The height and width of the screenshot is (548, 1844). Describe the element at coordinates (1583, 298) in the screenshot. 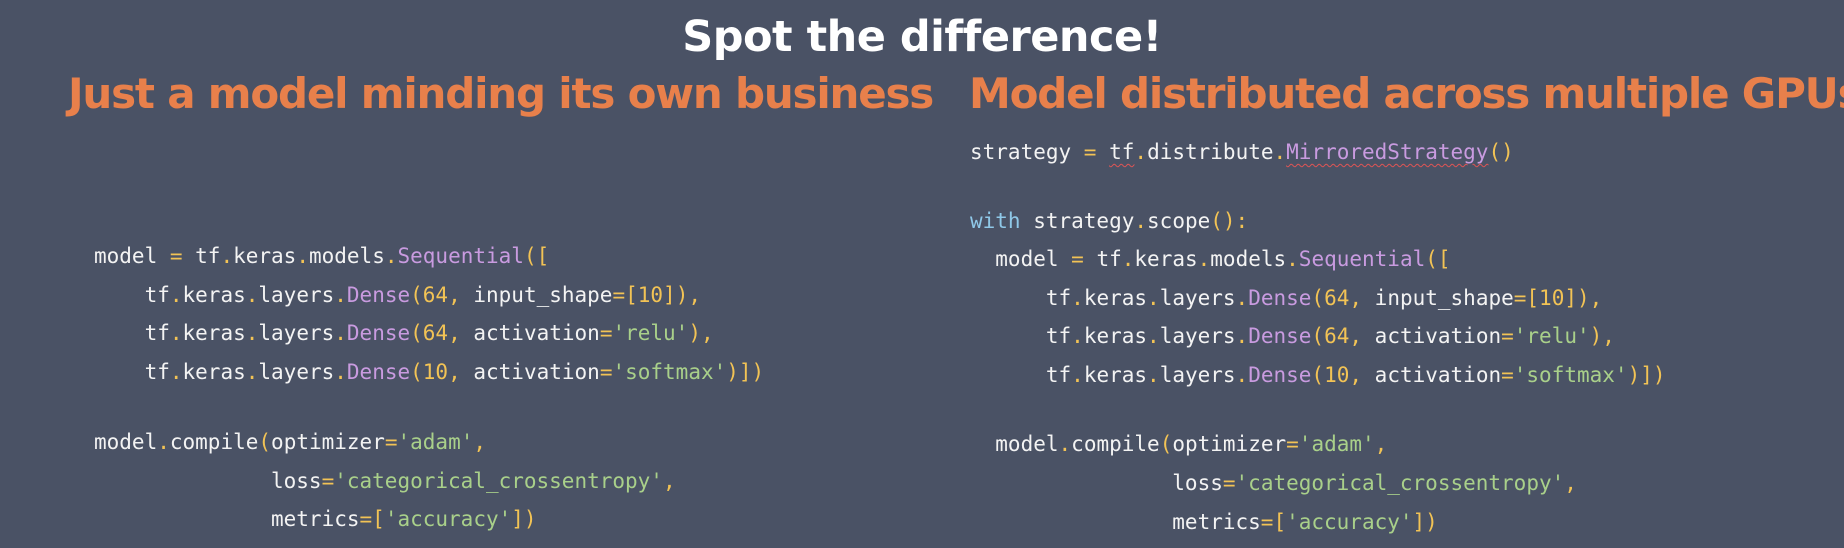

I see `code-token: ]),` at that location.